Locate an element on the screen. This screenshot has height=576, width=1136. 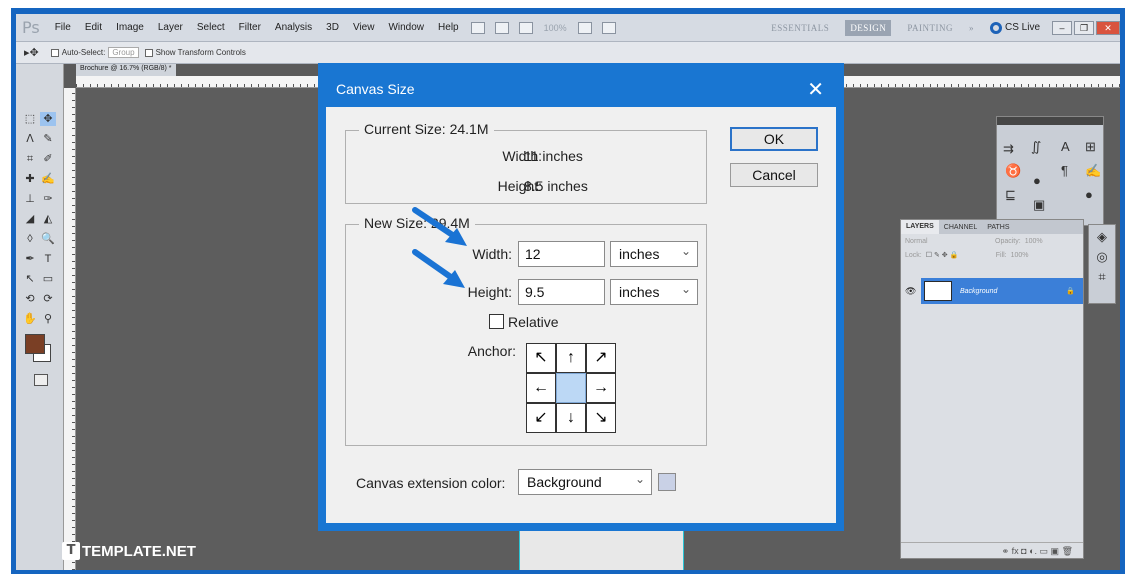
workspace-design: DESIGN is located at coordinates (868, 27).